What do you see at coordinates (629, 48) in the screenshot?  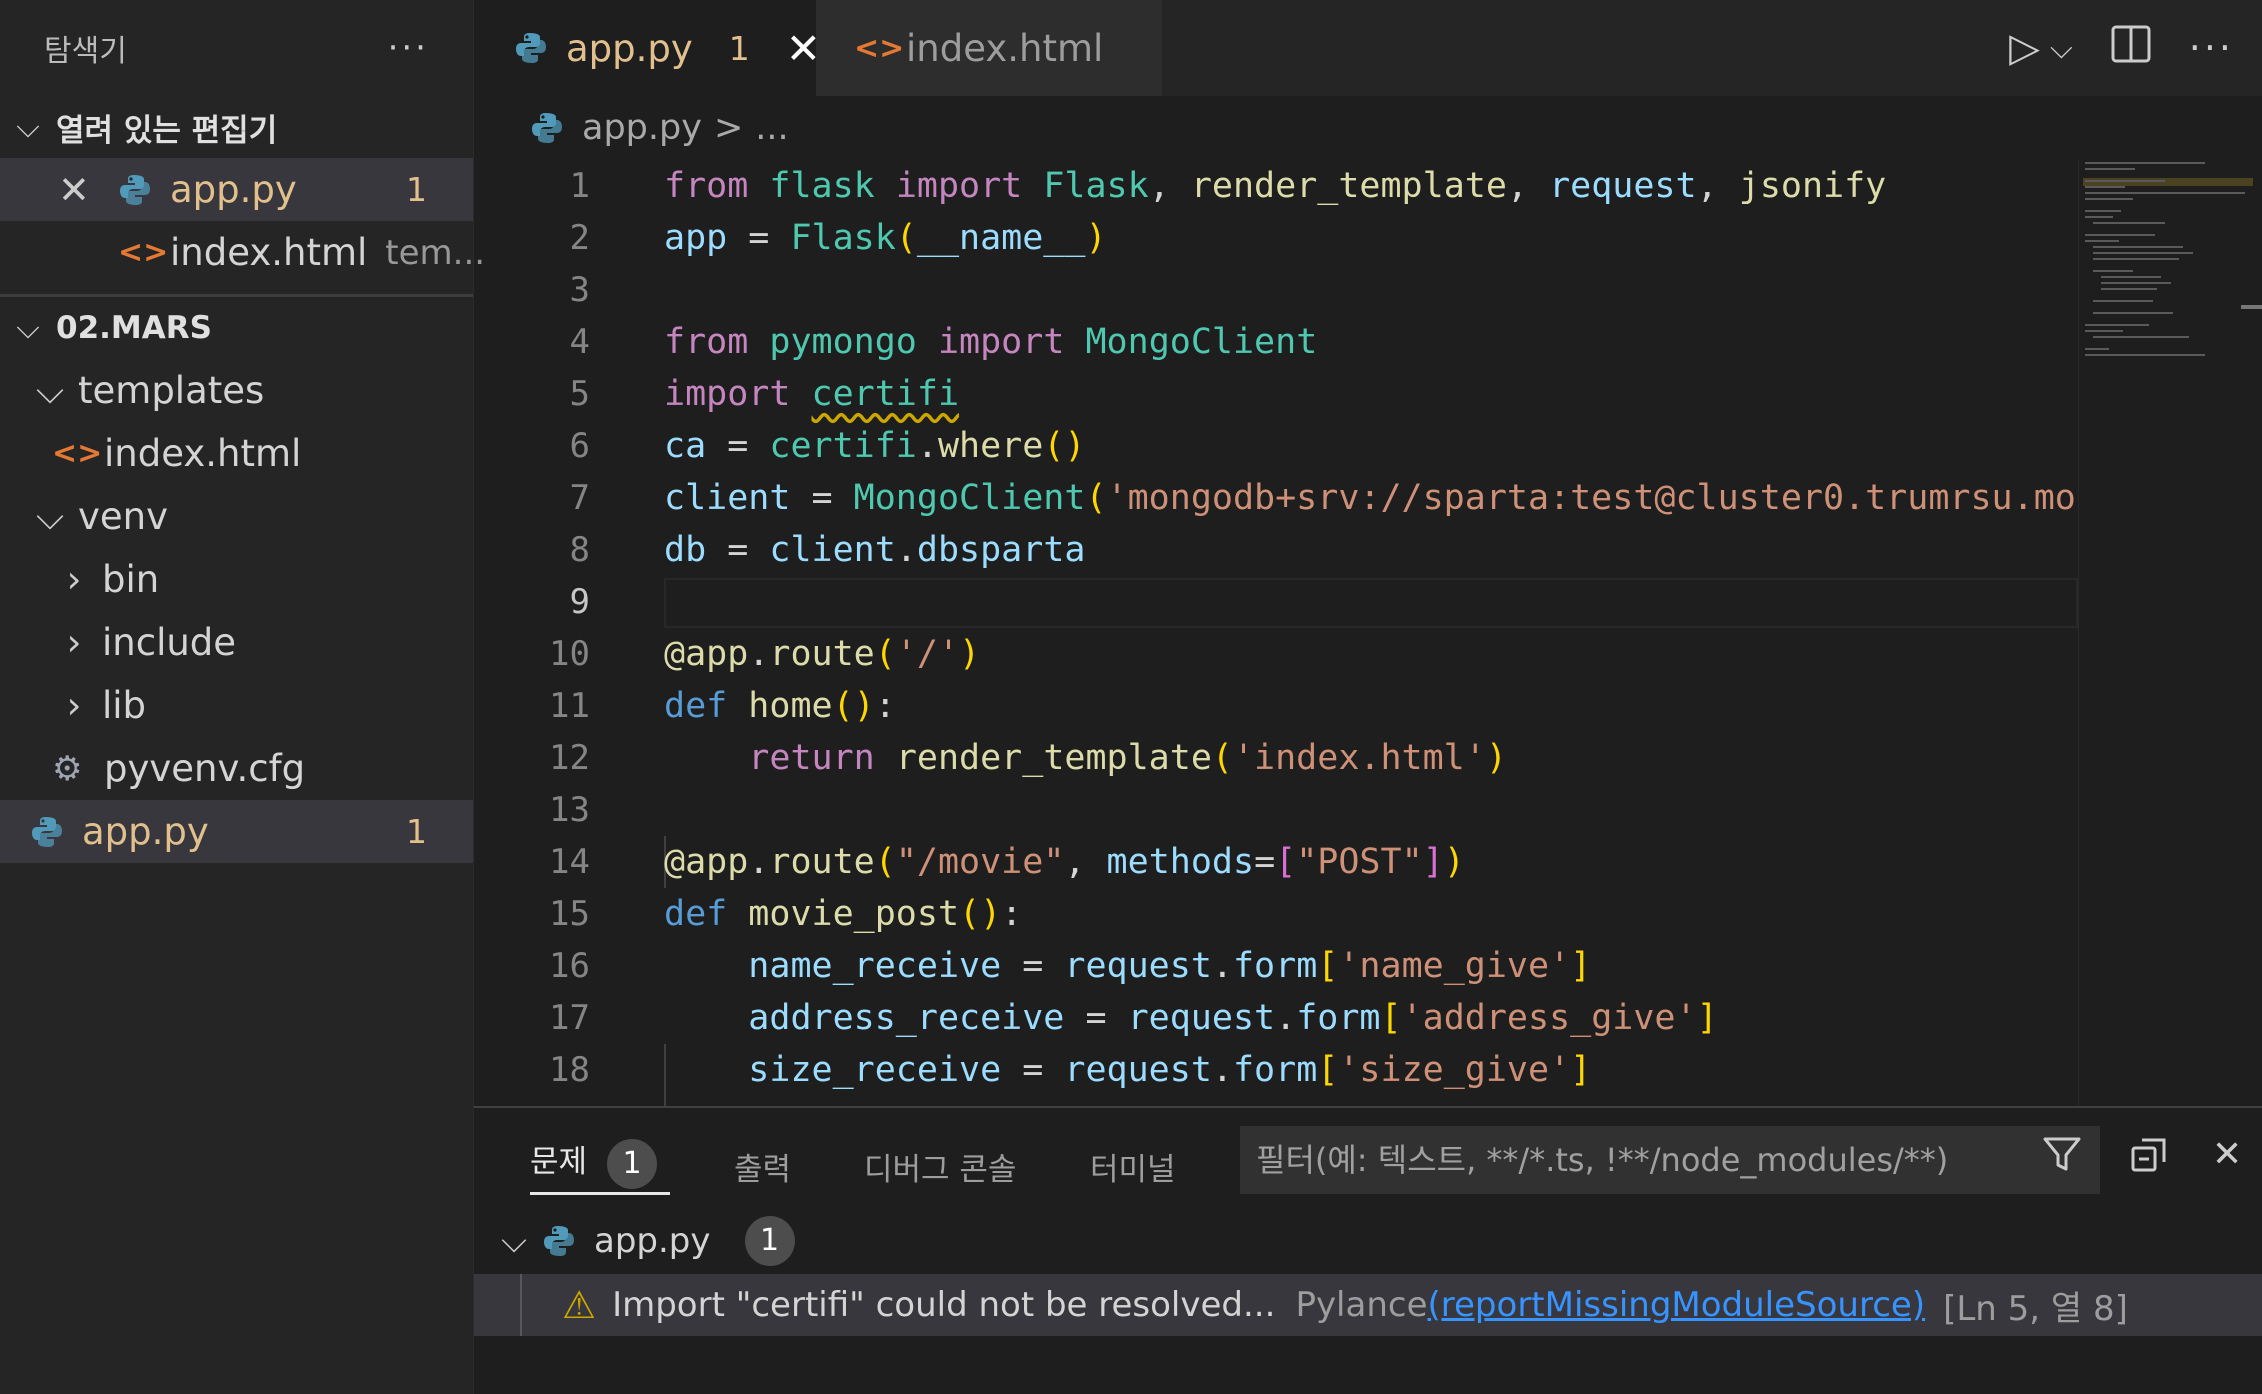 I see `tab-label: app.py` at bounding box center [629, 48].